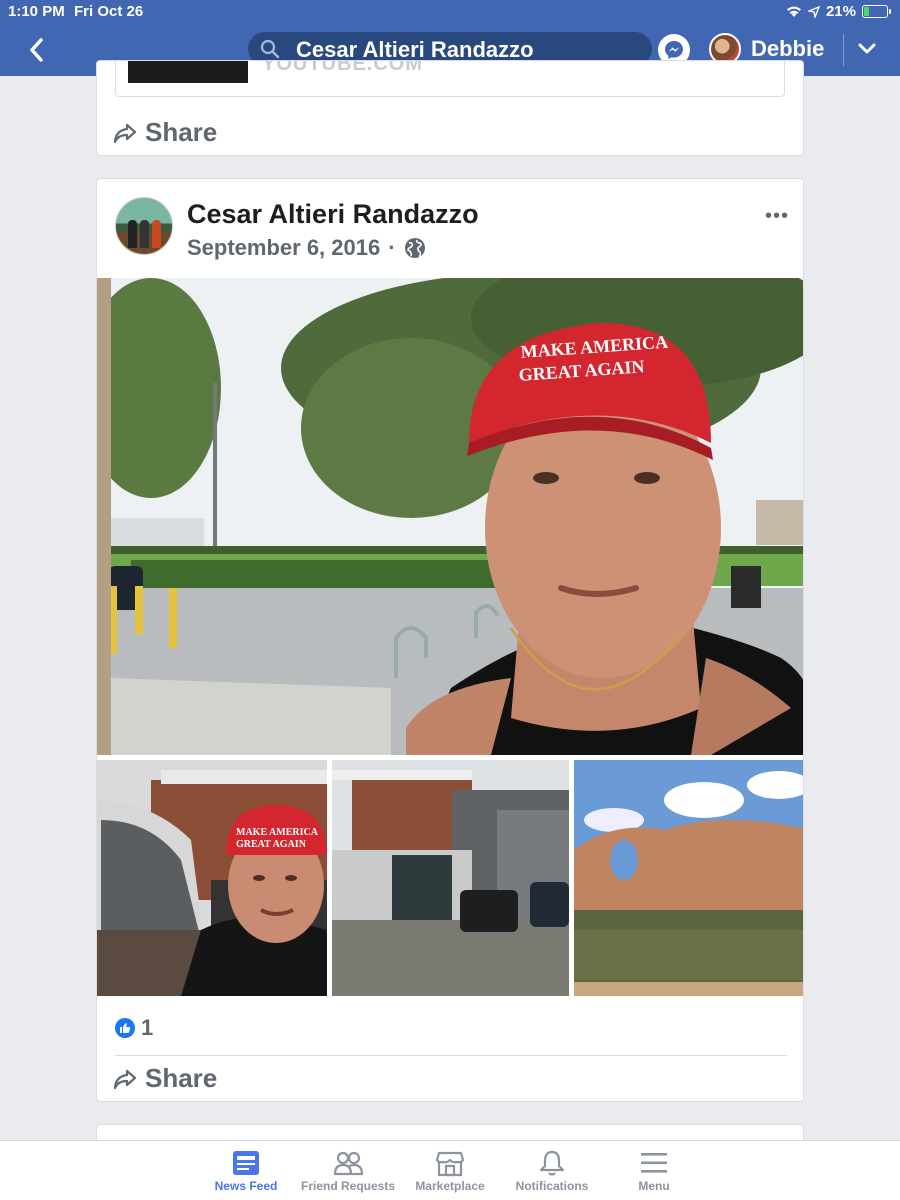 Image resolution: width=900 pixels, height=1200 pixels. Describe the element at coordinates (348, 1163) in the screenshot. I see `friends-icon` at that location.